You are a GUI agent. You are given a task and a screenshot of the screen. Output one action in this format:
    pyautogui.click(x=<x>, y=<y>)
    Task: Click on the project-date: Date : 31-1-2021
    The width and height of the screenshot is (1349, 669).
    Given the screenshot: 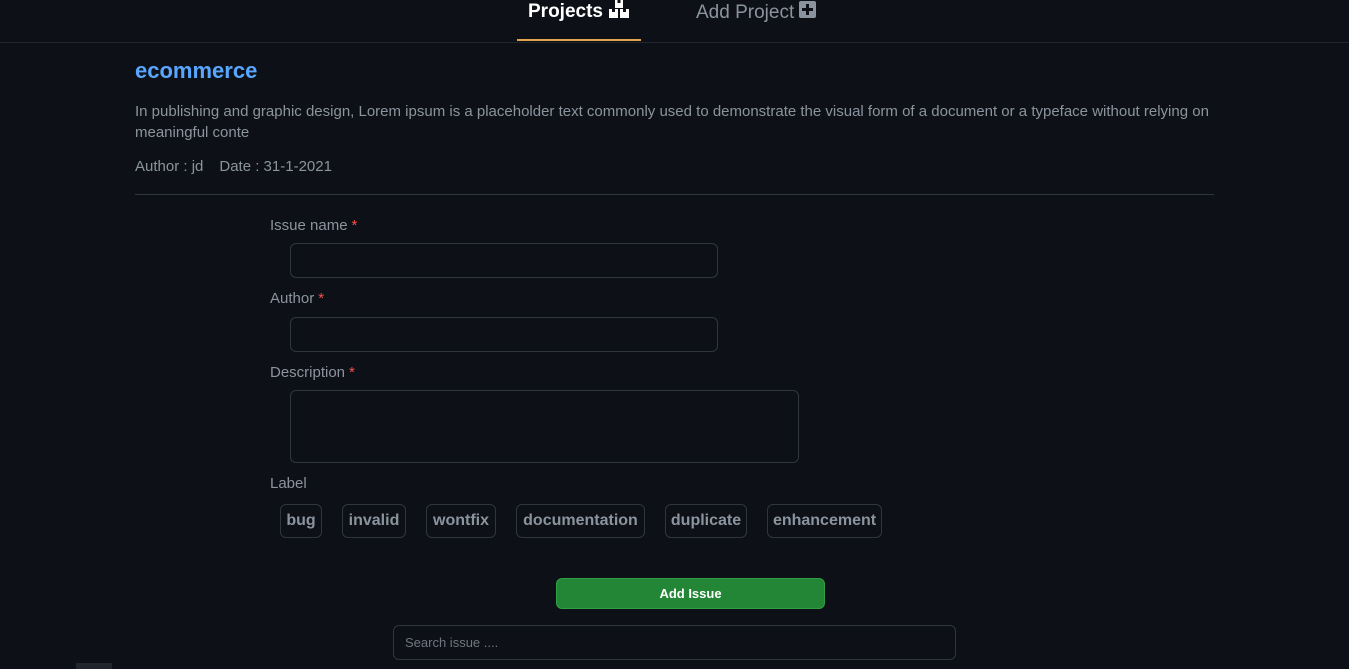 What is the action you would take?
    pyautogui.click(x=275, y=166)
    